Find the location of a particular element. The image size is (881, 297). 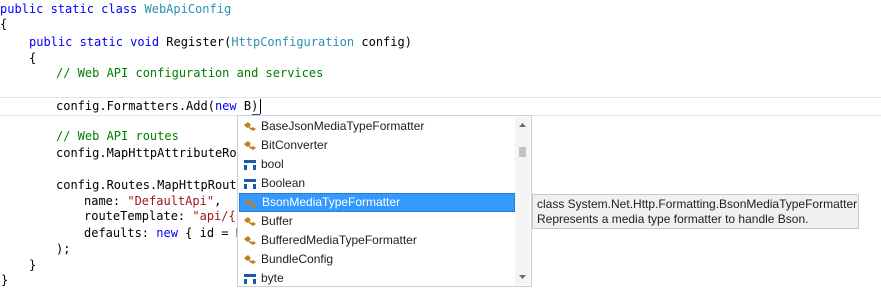

completion-item-label: BufferedMediaTypeFormatter is located at coordinates (339, 240).